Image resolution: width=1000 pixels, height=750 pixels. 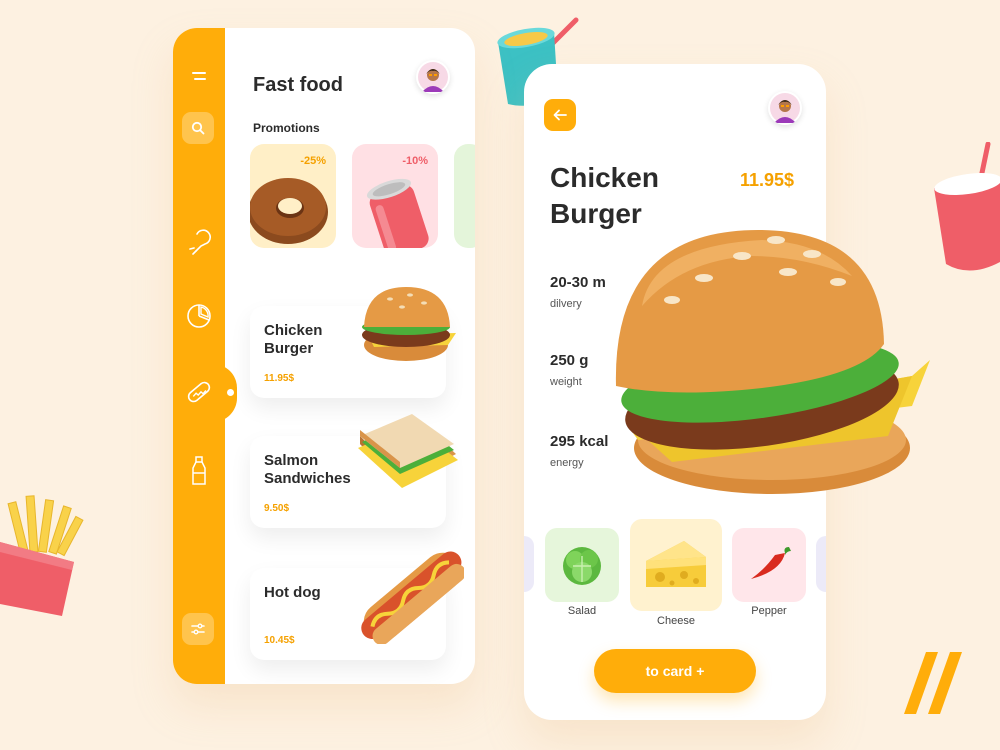 I want to click on burger-icon, so click(x=409, y=324).